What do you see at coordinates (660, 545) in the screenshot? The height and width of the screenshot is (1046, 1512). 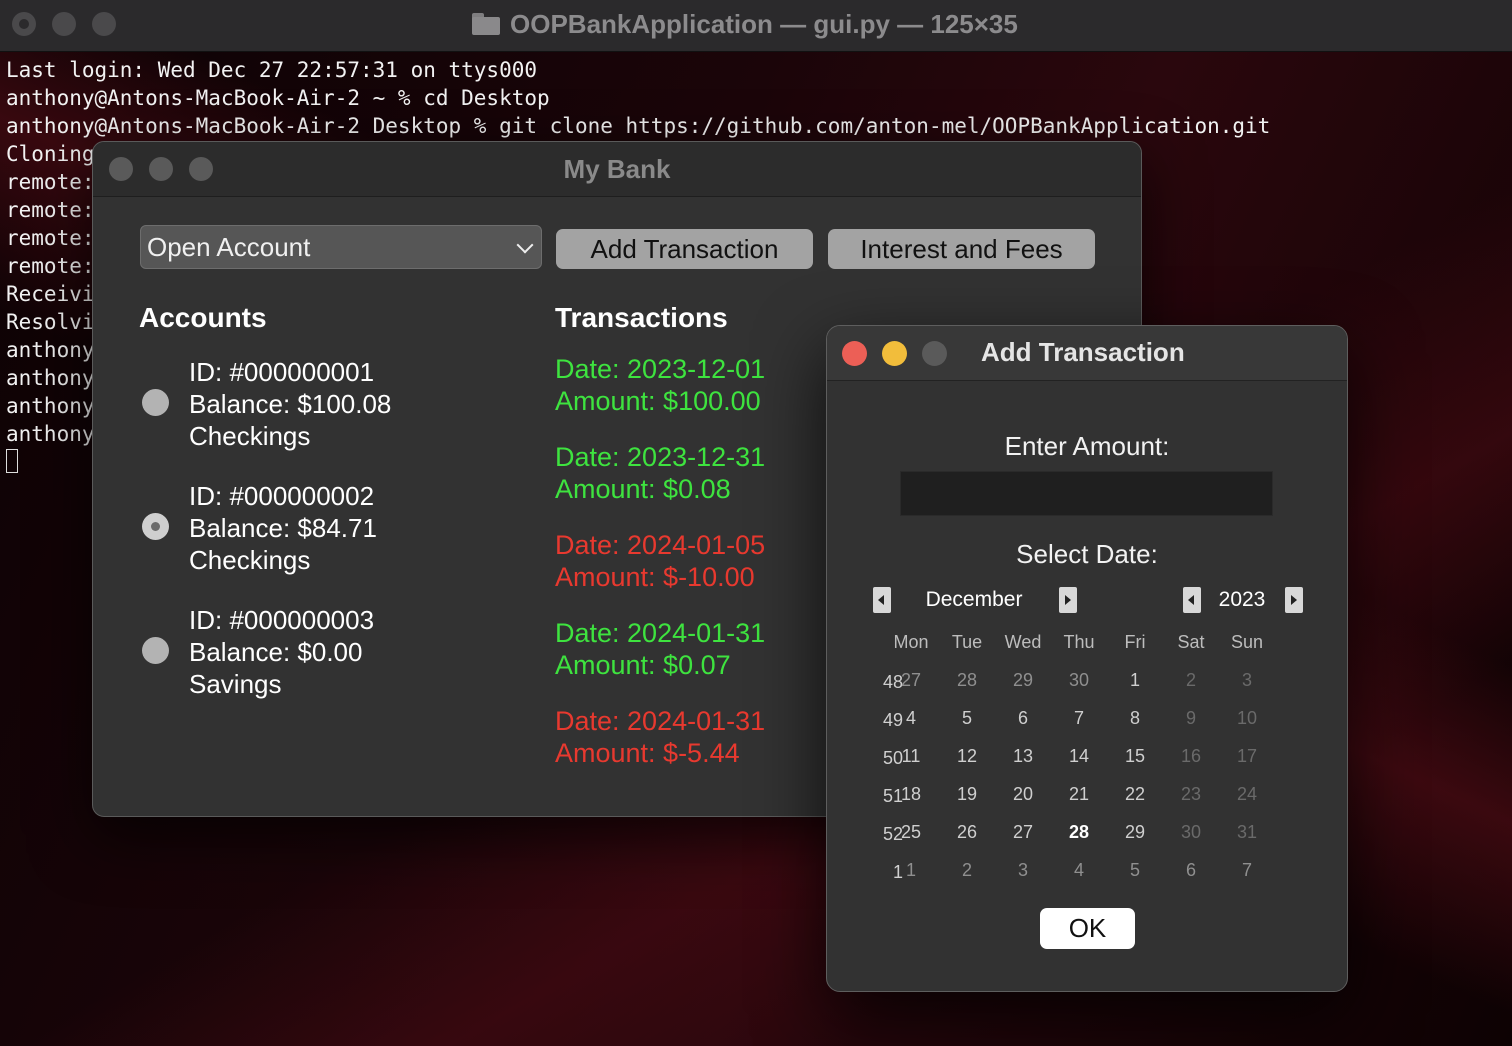 I see `transaction-date: Date: 2024-01-05` at bounding box center [660, 545].